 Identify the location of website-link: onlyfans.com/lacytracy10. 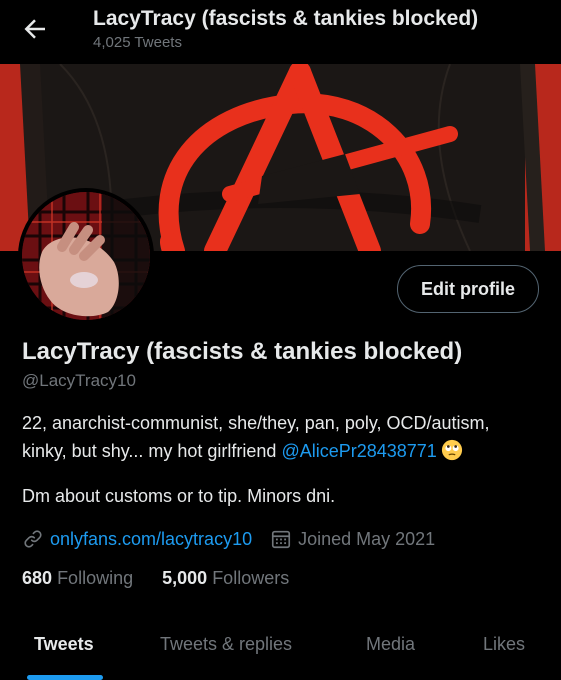
(151, 539).